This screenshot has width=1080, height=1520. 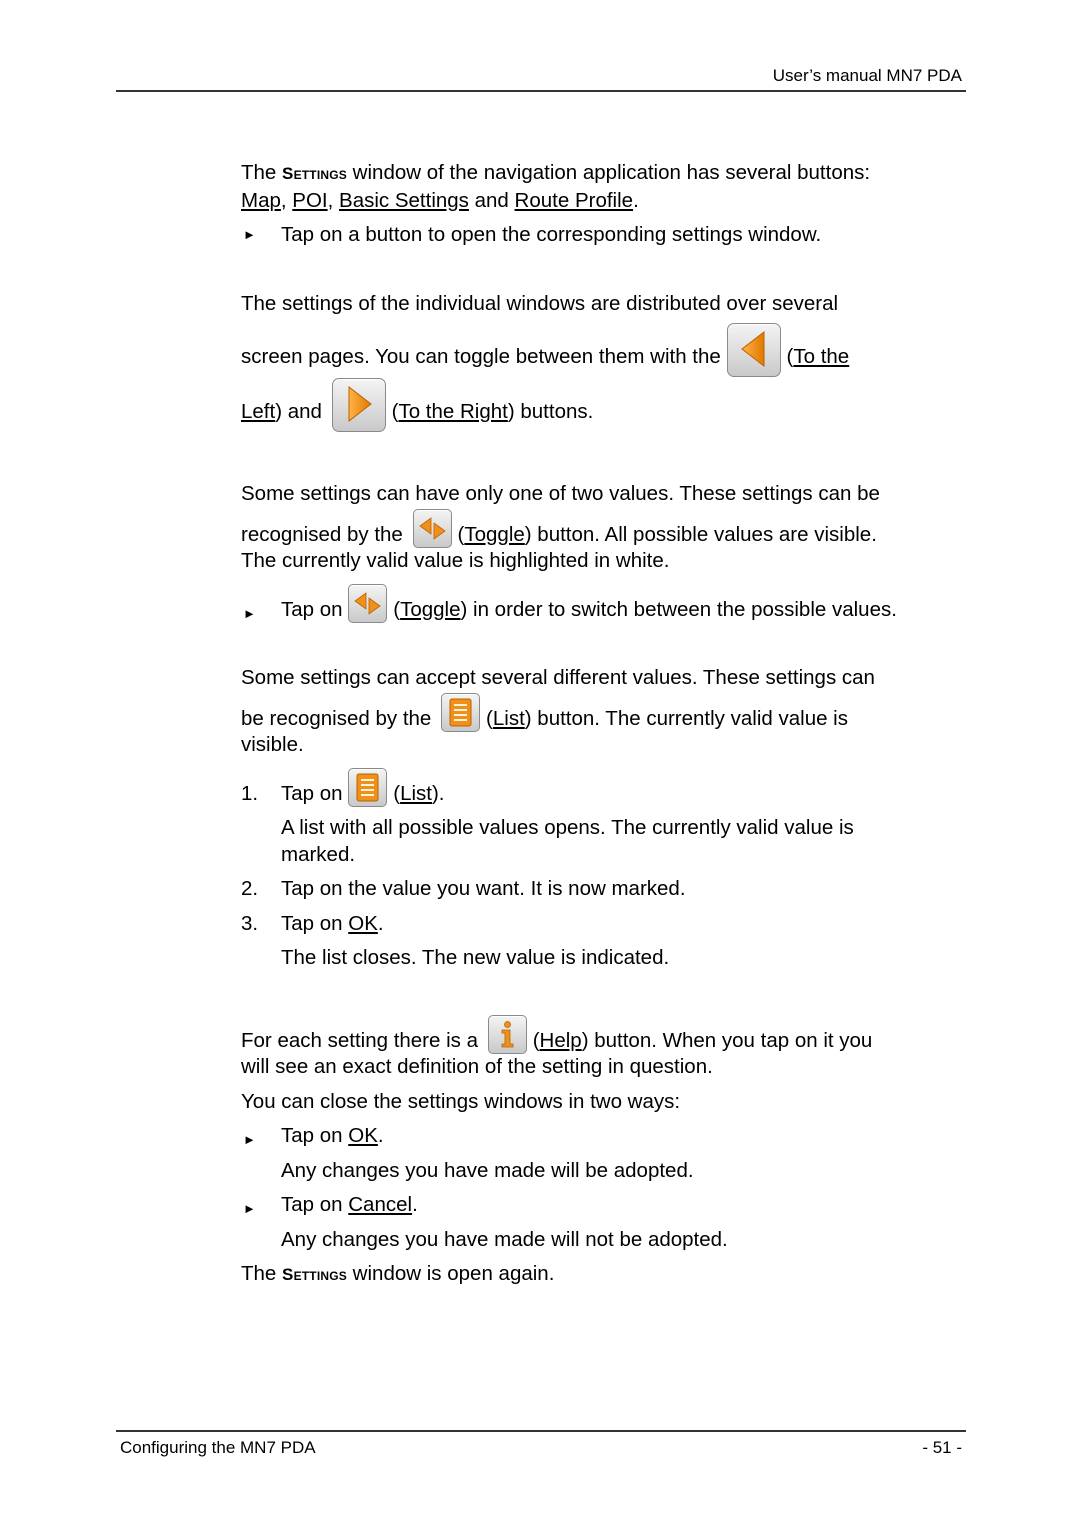 I want to click on header-rule, so click(x=541, y=91).